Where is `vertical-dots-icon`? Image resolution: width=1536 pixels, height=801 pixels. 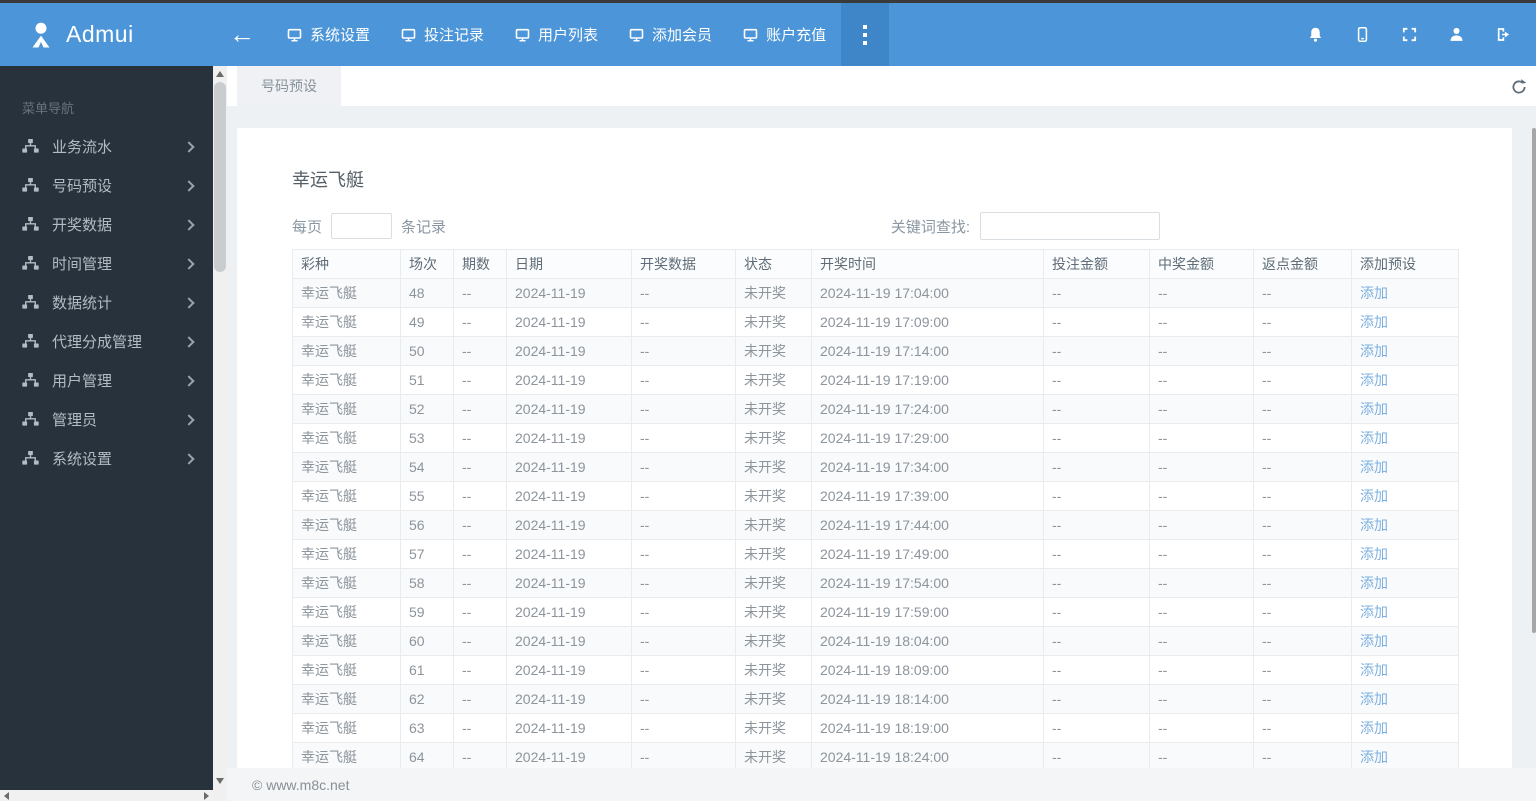 vertical-dots-icon is located at coordinates (865, 26).